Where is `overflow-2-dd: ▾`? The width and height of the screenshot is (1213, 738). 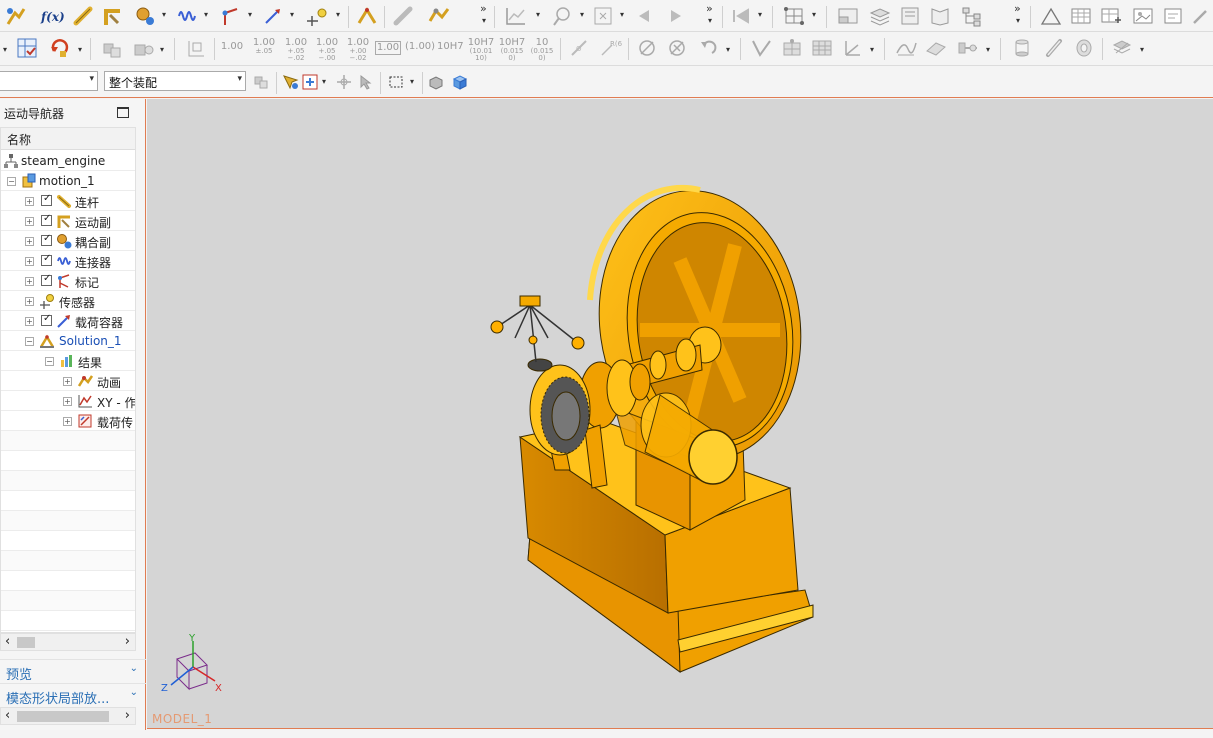
overflow-2-dd: ▾ is located at coordinates (710, 20).